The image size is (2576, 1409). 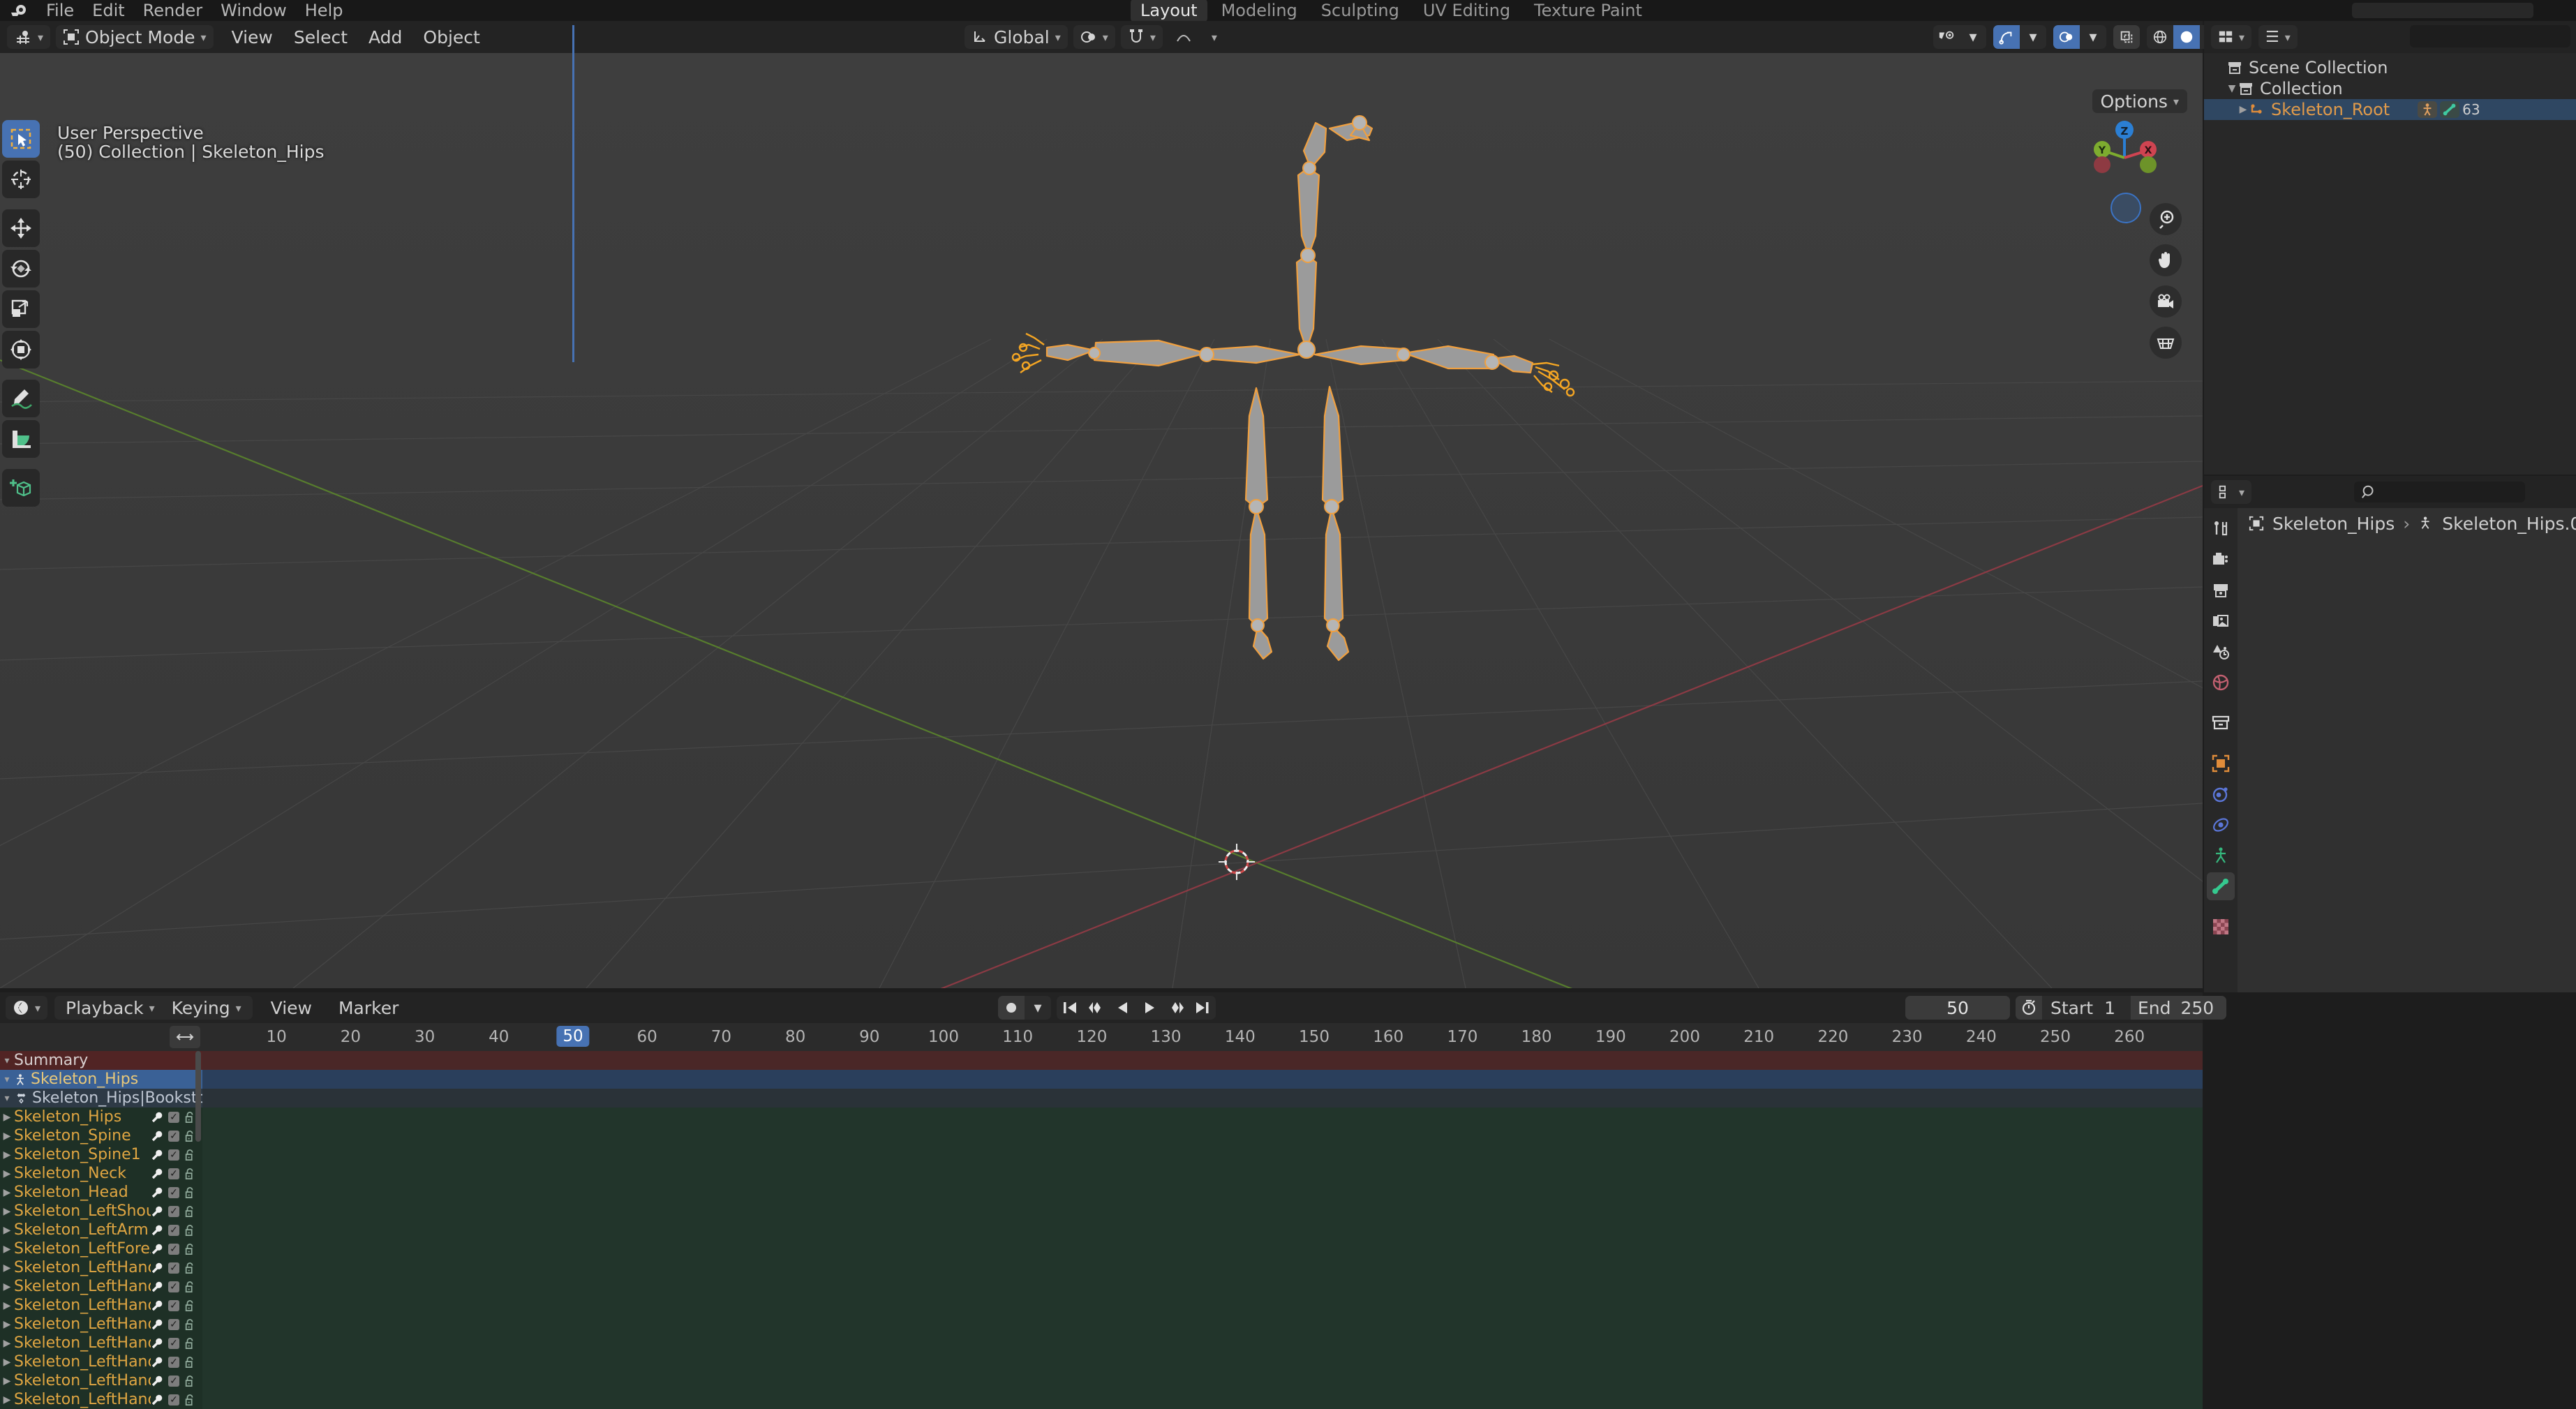 What do you see at coordinates (1141, 37) in the screenshot?
I see `snap-toggle: ▾` at bounding box center [1141, 37].